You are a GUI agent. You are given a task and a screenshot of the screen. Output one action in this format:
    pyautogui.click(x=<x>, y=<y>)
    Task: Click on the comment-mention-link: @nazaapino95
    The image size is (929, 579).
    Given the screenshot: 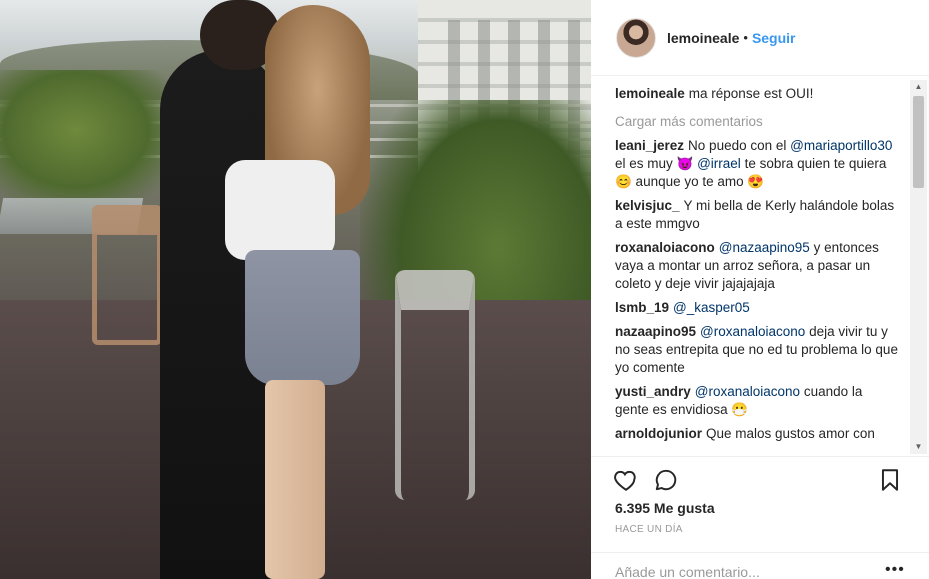 What is the action you would take?
    pyautogui.click(x=764, y=247)
    